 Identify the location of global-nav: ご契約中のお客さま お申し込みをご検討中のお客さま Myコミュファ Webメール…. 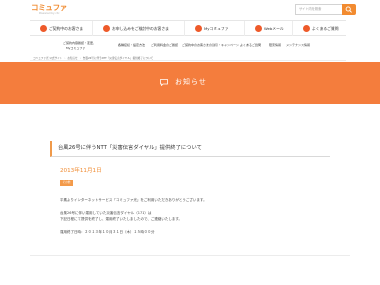
(188, 28).